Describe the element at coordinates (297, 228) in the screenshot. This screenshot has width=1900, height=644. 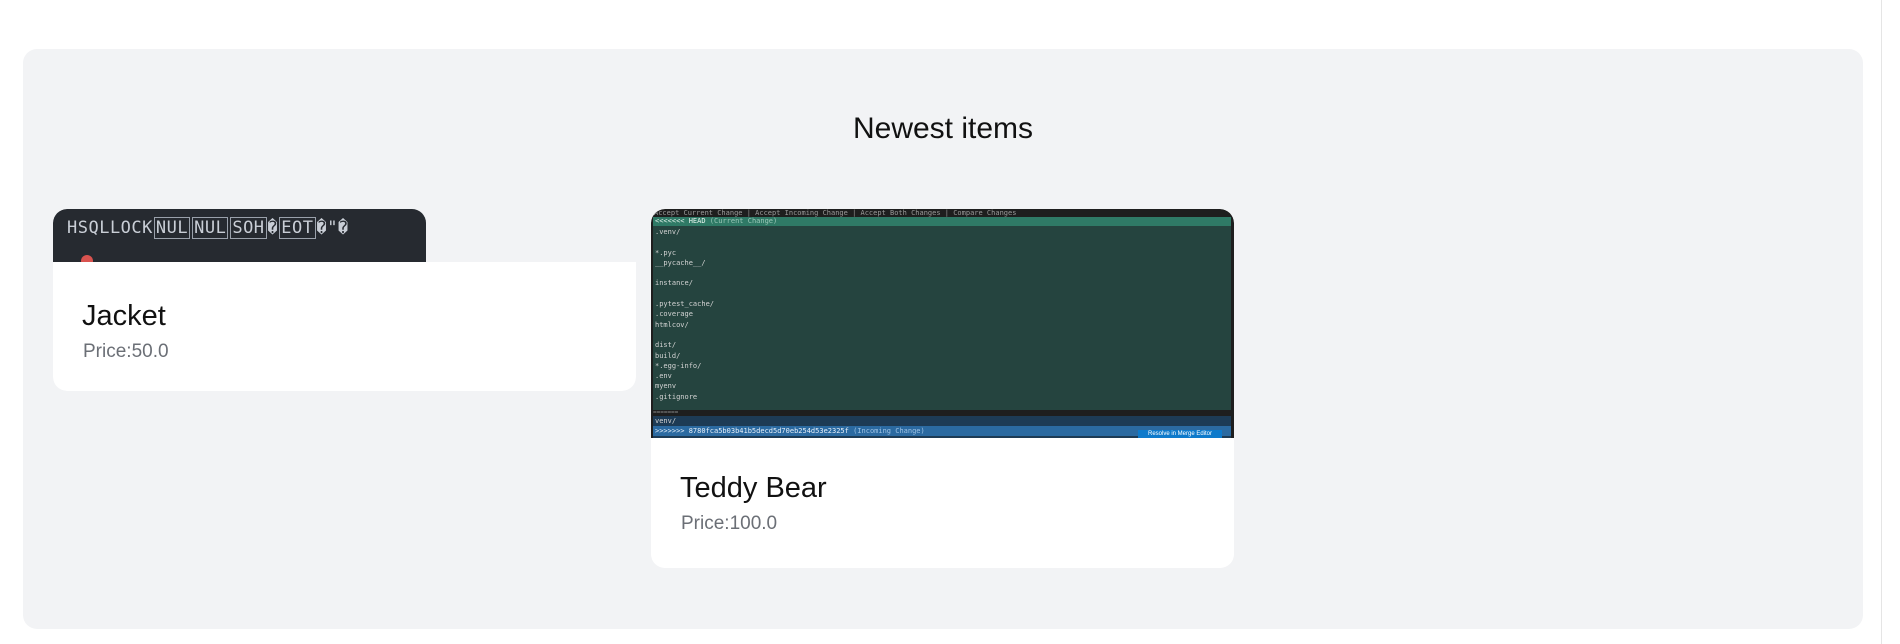
I see `control-char-box: EOT` at that location.